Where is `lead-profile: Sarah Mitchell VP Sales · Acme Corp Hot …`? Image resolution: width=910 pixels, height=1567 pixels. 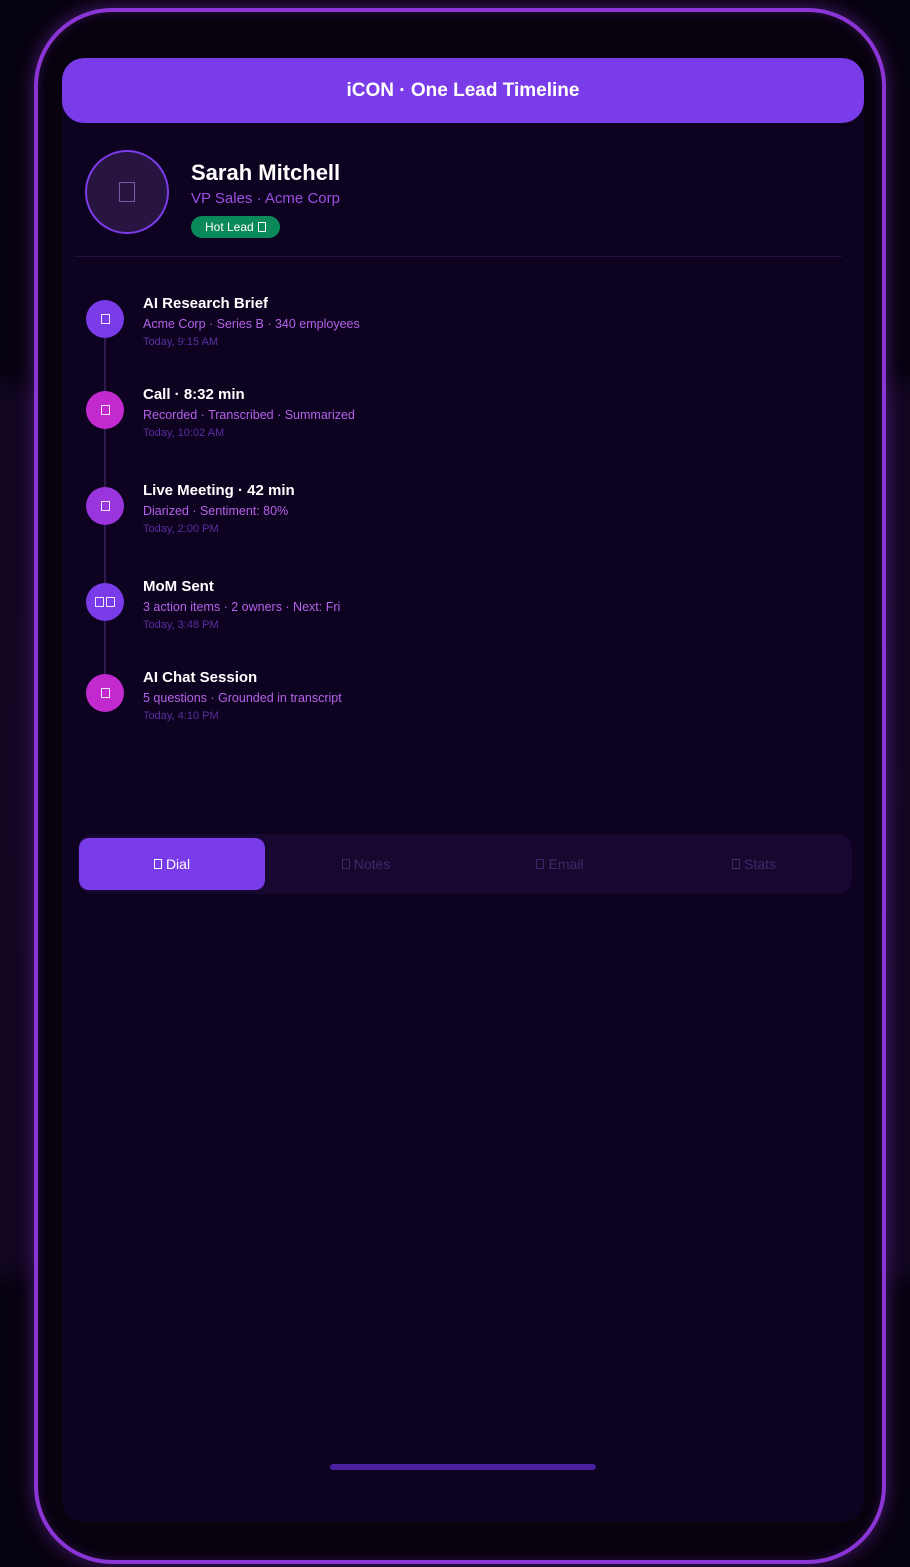
lead-profile: Sarah Mitchell VP Sales · Acme Corp Hot … is located at coordinates (458, 198).